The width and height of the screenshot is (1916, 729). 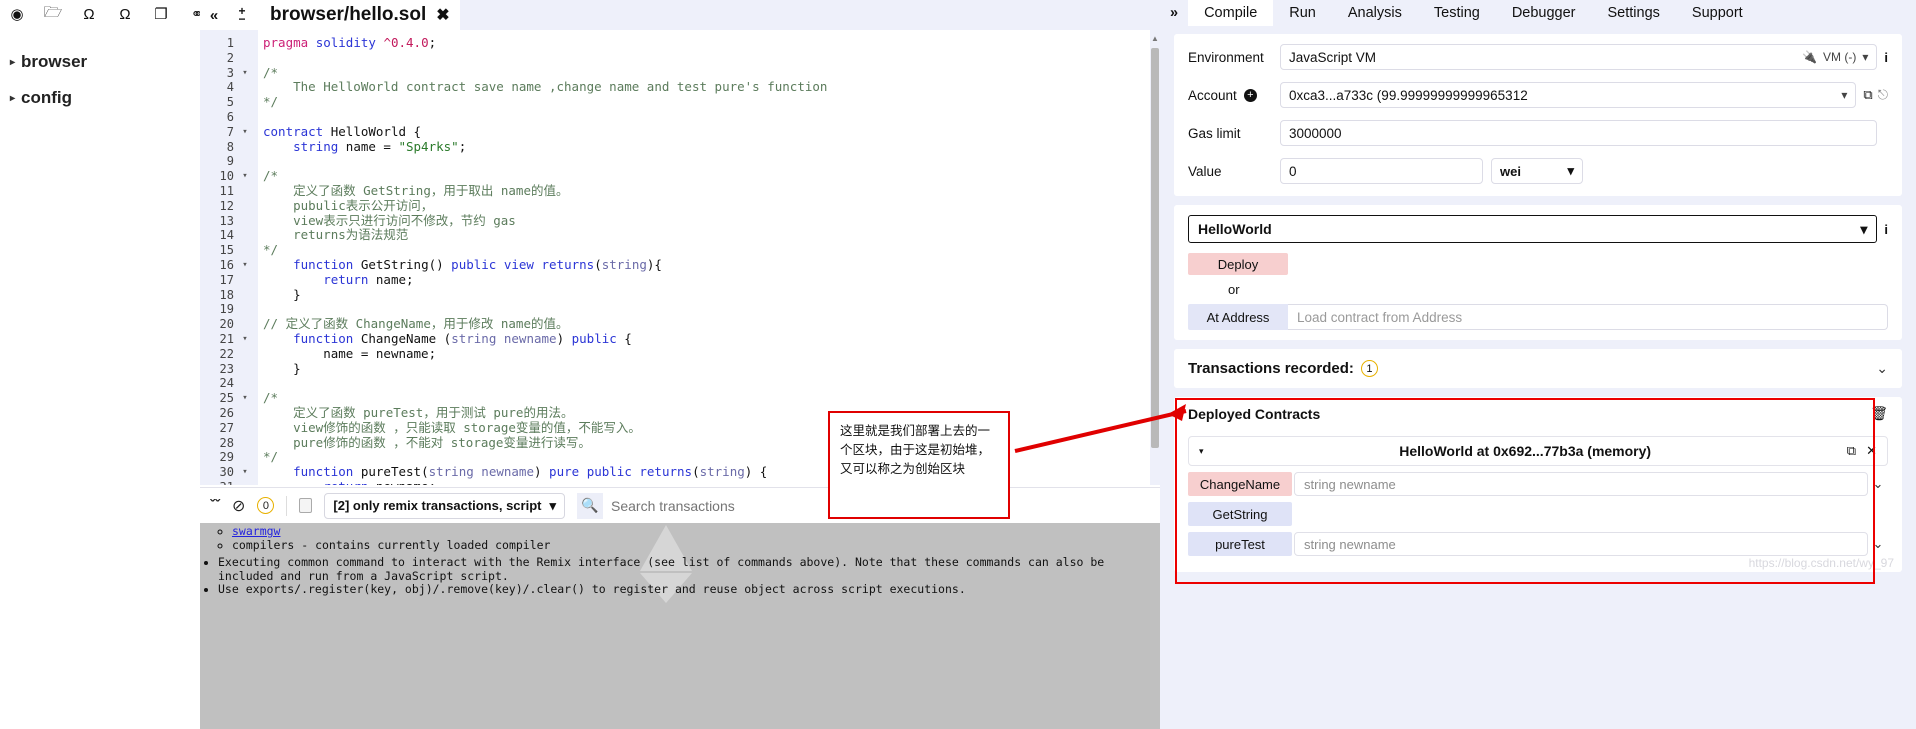 What do you see at coordinates (915, 449) in the screenshot?
I see `annotation-text: 这里就是我们部署上去的一个区块，由于这是初始堆，又可以称之为创始区块` at bounding box center [915, 449].